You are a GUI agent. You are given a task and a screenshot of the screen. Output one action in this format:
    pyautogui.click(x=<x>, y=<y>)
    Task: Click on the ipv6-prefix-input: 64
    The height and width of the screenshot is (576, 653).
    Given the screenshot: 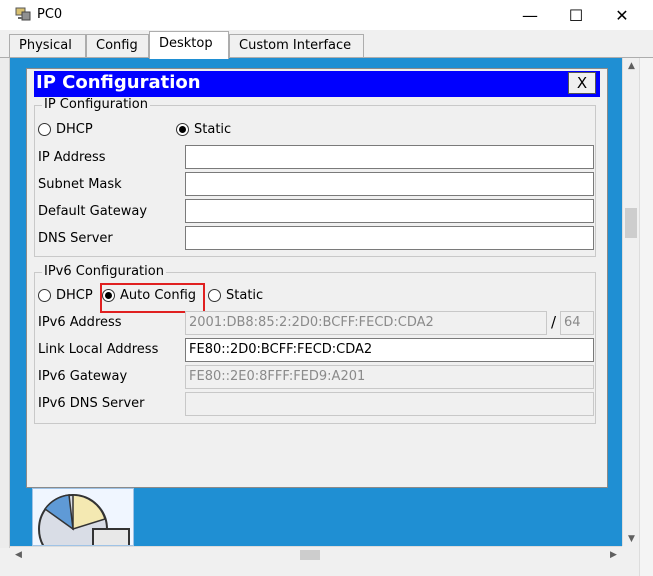 What is the action you would take?
    pyautogui.click(x=577, y=323)
    